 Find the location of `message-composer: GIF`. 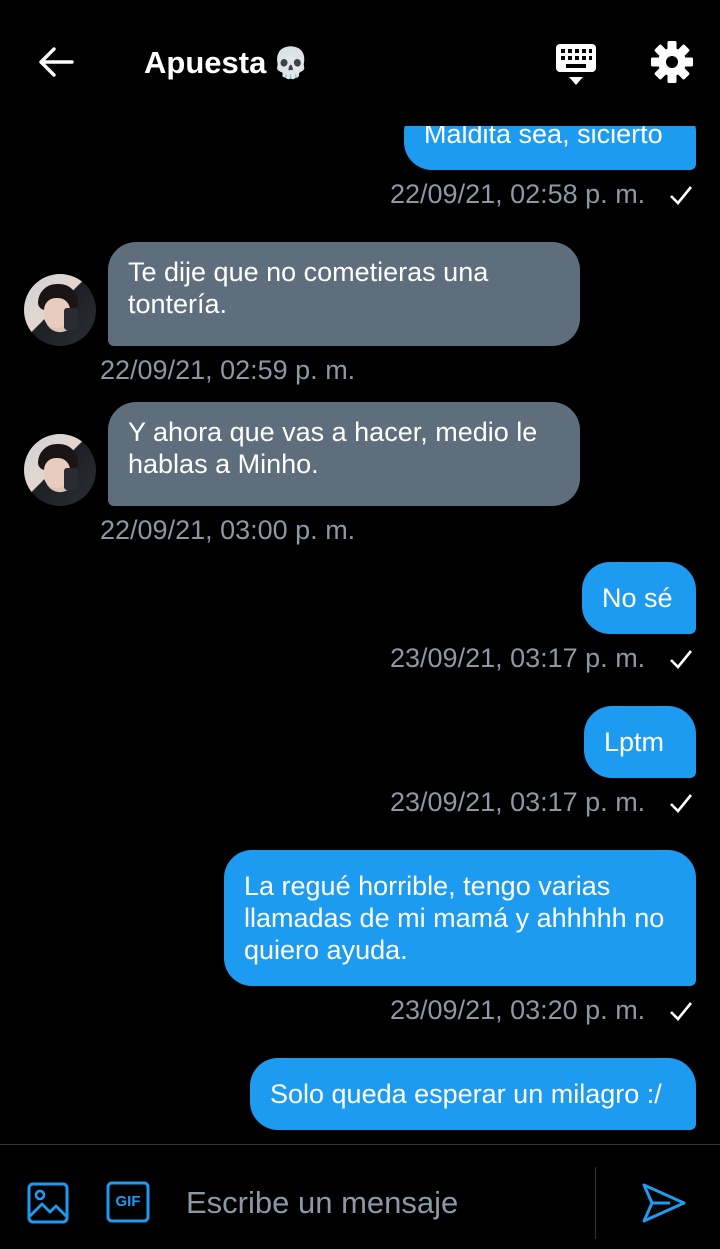

message-composer: GIF is located at coordinates (360, 1196).